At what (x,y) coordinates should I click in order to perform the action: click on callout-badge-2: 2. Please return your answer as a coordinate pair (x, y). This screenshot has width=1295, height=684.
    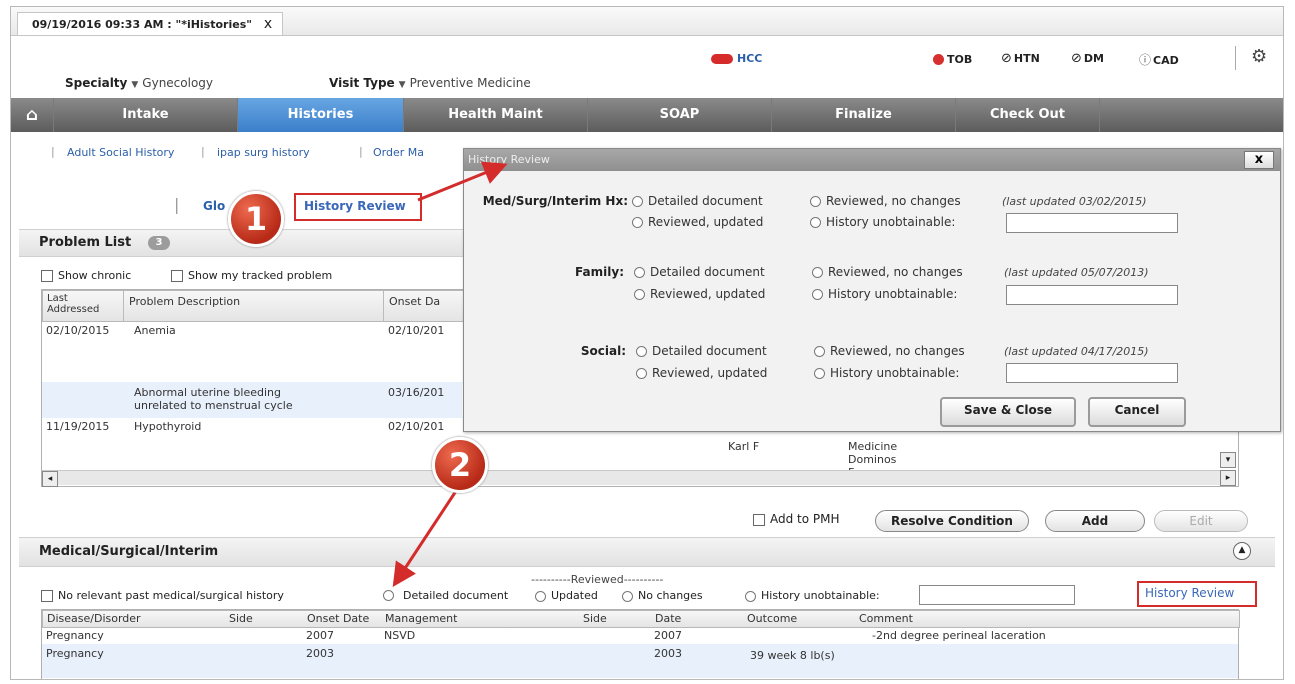
    Looking at the image, I should click on (460, 465).